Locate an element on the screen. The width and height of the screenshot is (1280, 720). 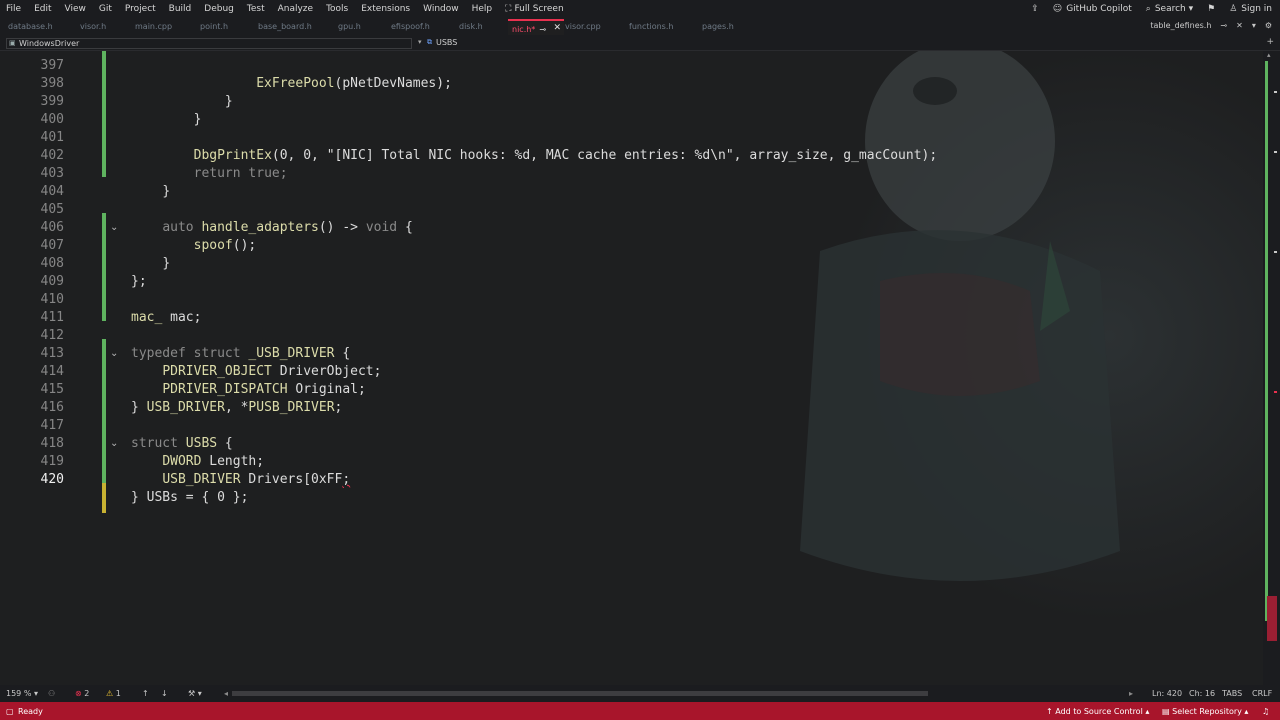
line-number-405: 405 is located at coordinates (52, 209).